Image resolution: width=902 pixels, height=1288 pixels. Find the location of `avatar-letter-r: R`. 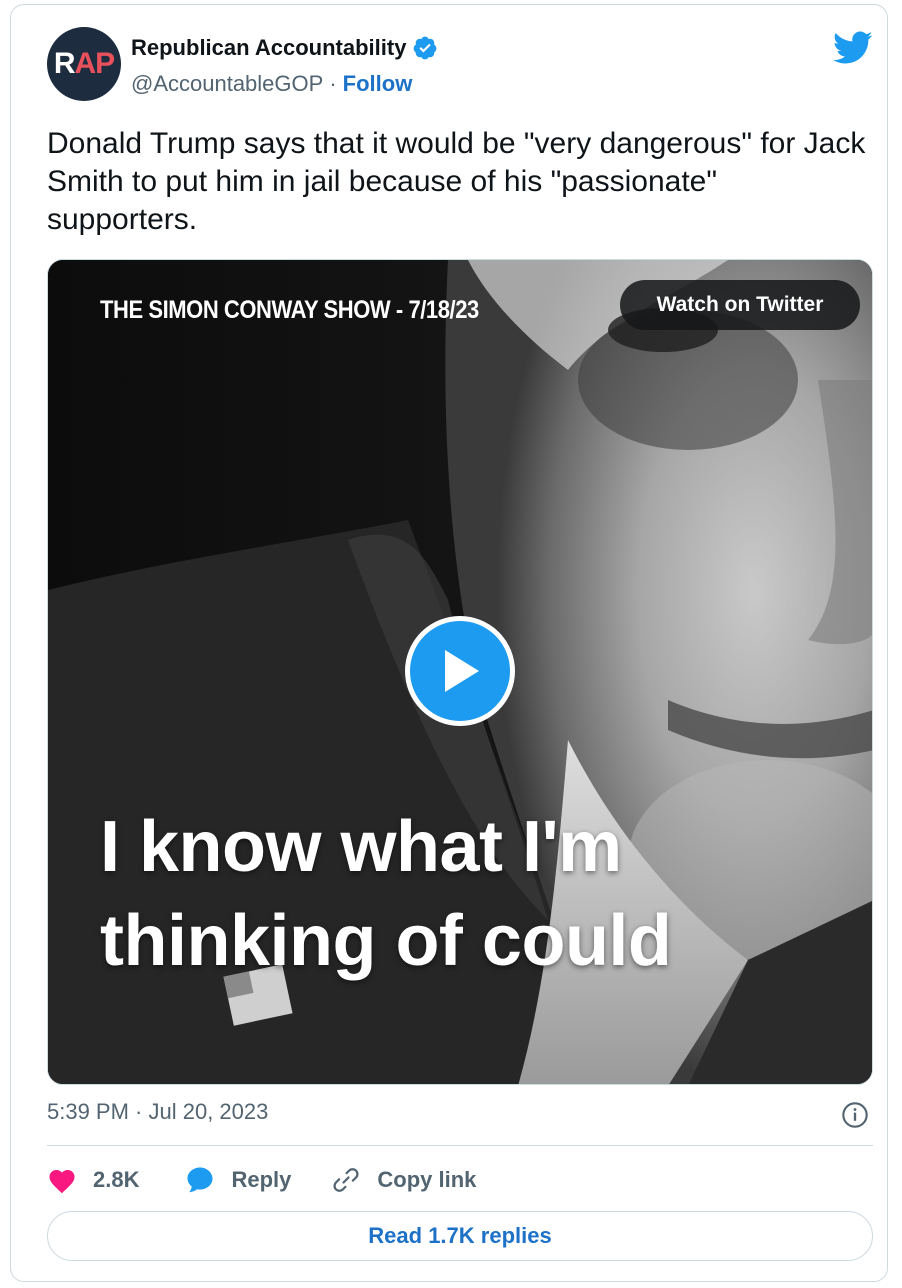

avatar-letter-r: R is located at coordinates (64, 63).